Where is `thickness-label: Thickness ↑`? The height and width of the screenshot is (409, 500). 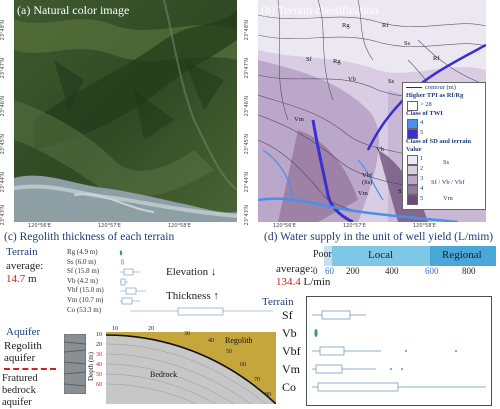
thickness-label: Thickness ↑ is located at coordinates (192, 296).